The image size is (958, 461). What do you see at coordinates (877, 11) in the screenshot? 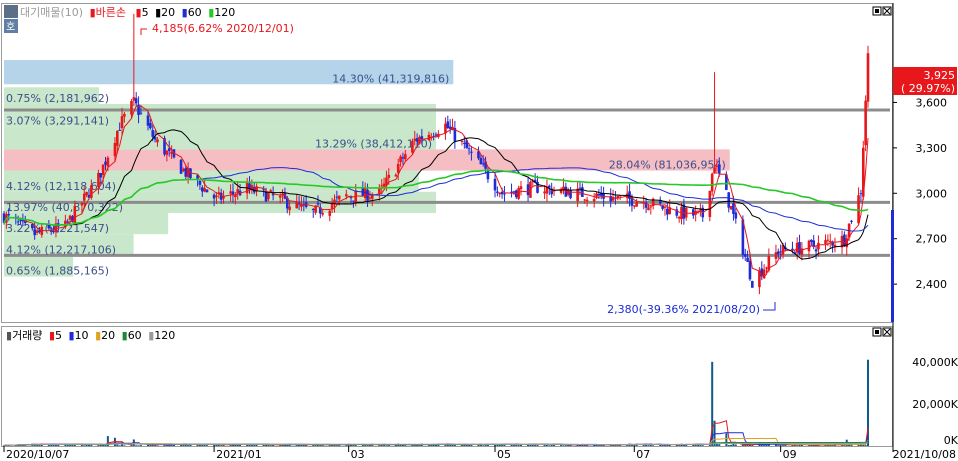
I see `price-pane-restore-icon` at bounding box center [877, 11].